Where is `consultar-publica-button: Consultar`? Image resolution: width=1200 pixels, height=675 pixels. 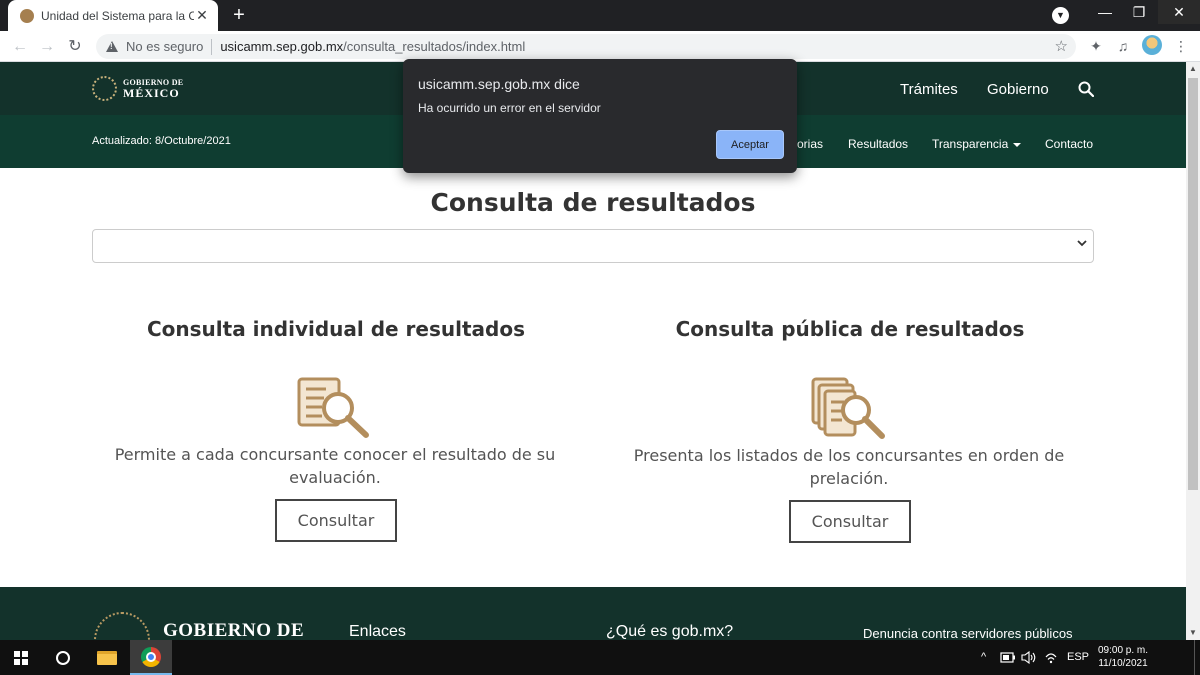
consultar-publica-button: Consultar is located at coordinates (850, 521).